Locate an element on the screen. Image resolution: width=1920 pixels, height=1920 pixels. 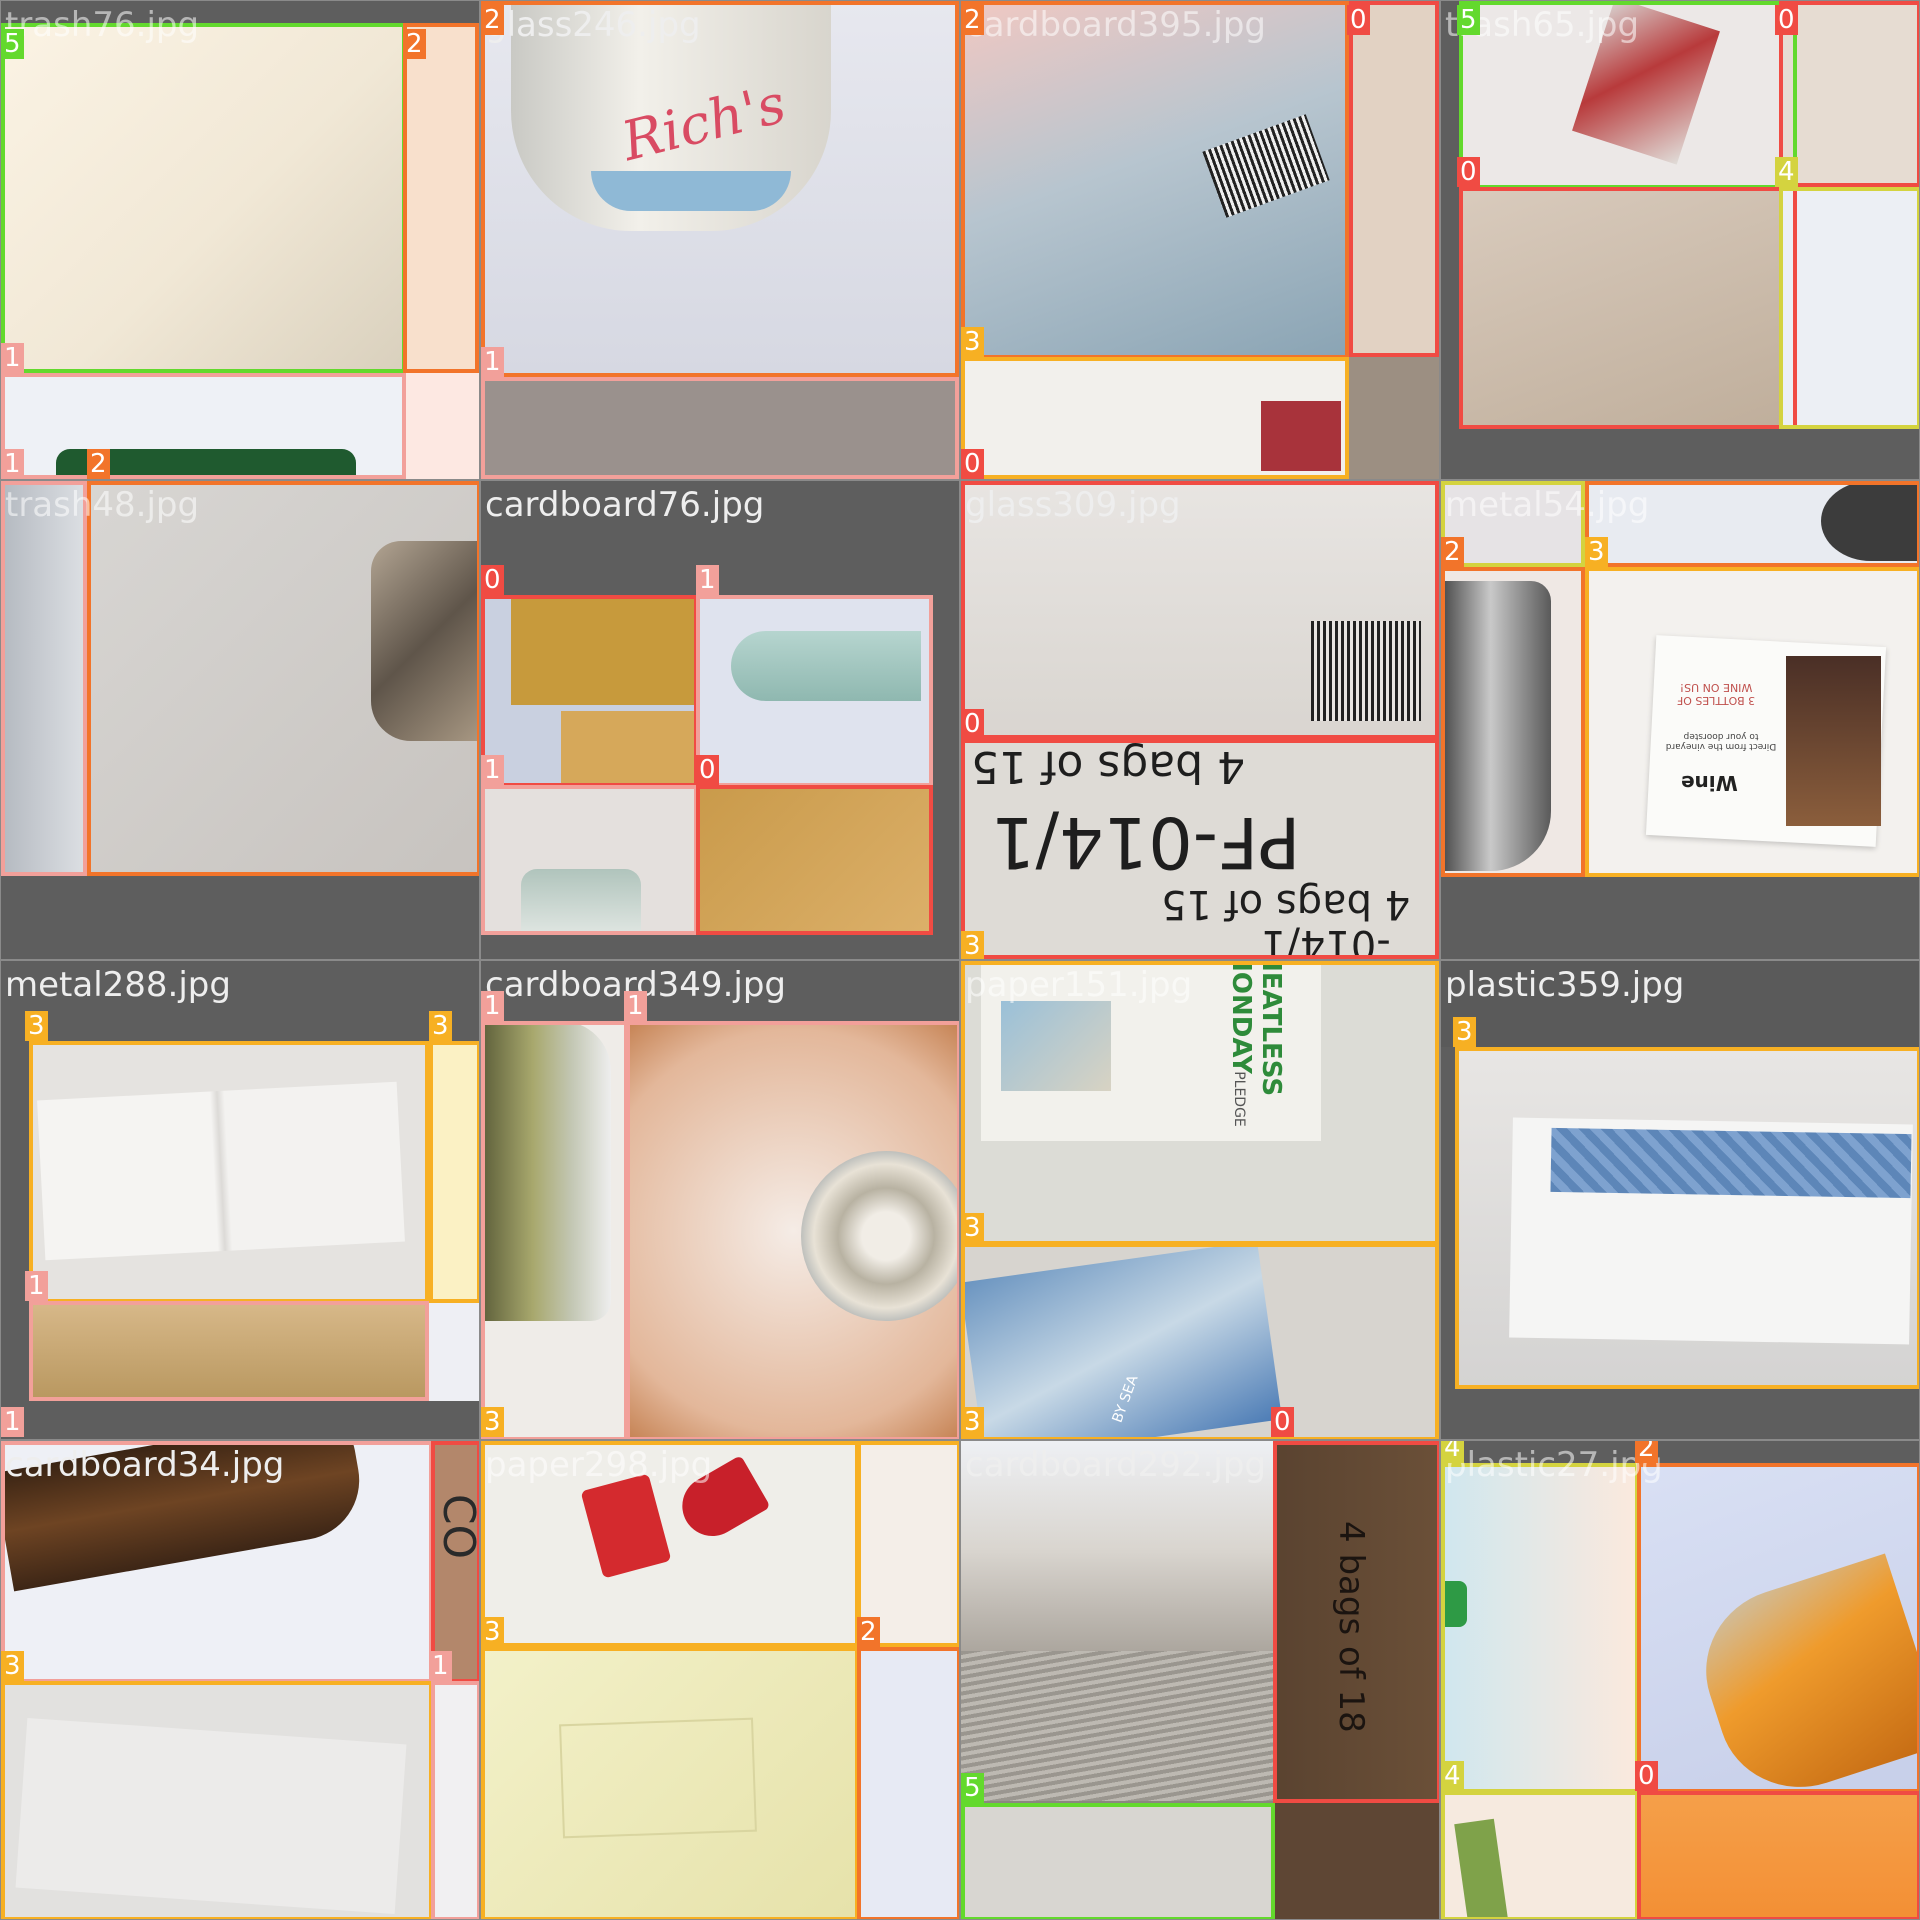
tile-filename: glass246.jpg is located at coordinates (593, 25).